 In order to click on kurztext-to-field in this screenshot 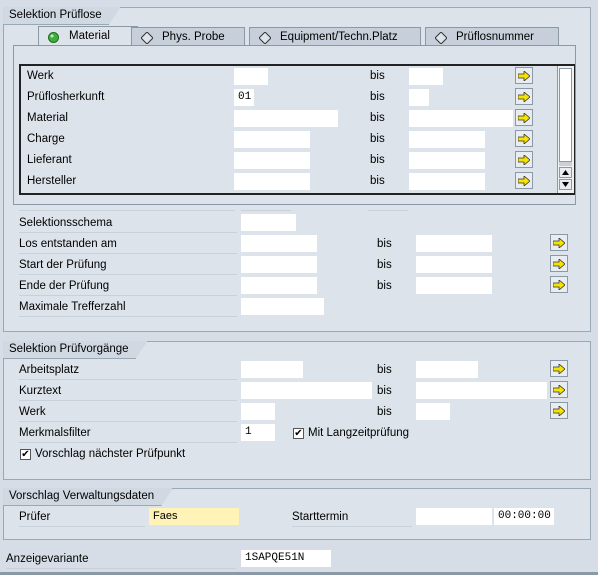, I will do `click(481, 390)`.